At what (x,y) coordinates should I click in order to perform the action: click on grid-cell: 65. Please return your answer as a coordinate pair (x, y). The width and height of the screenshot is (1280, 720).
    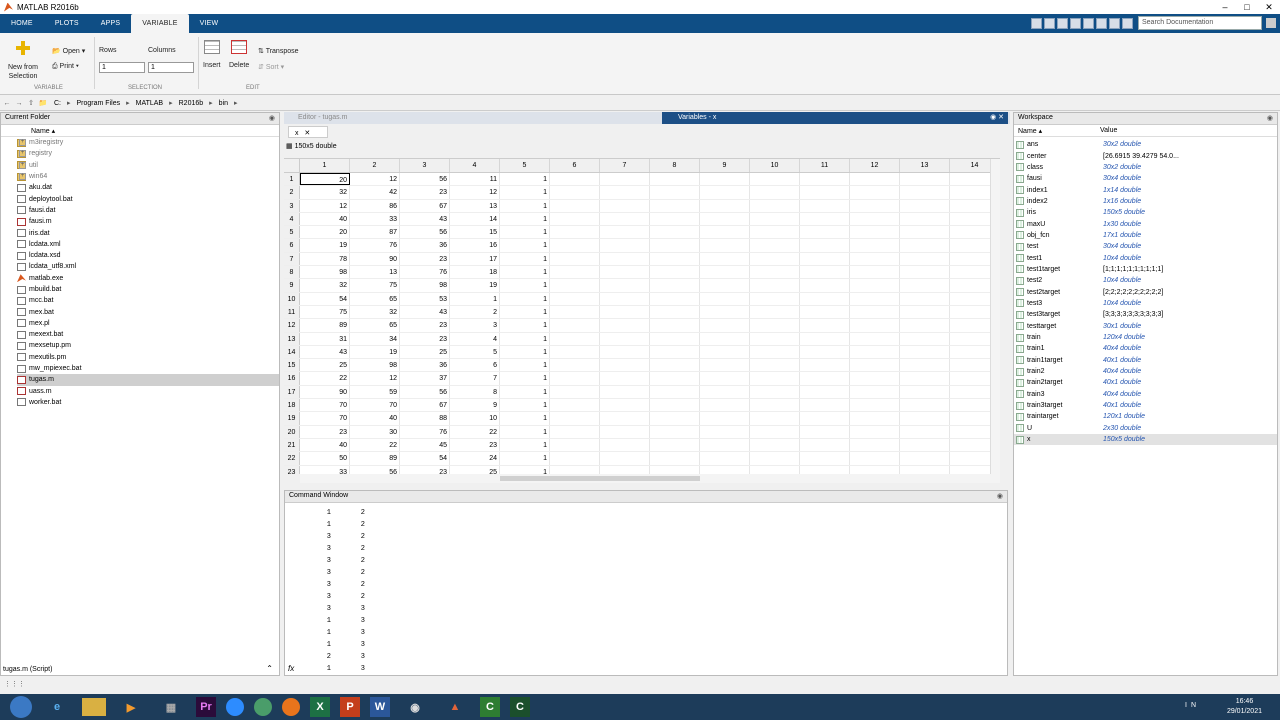
    Looking at the image, I should click on (375, 298).